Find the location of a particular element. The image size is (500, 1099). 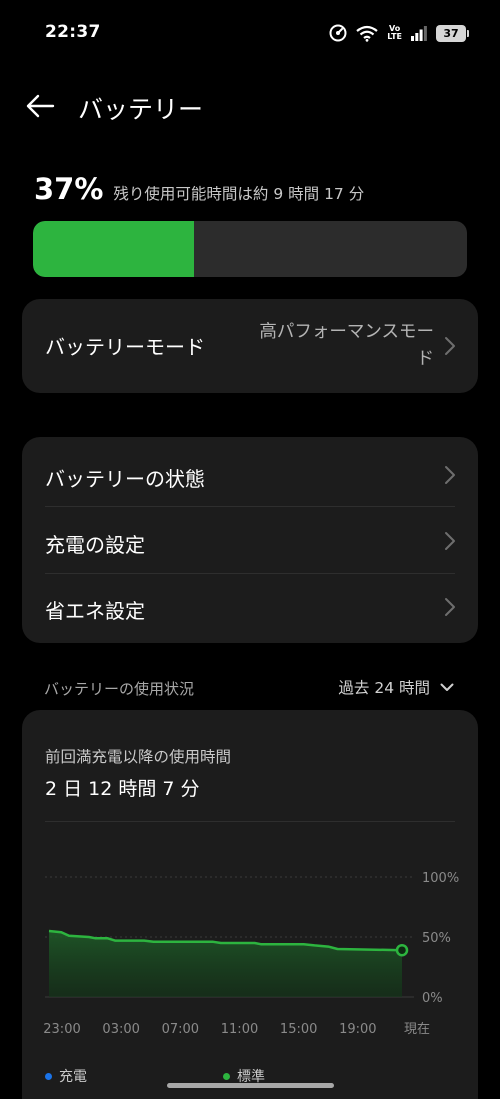

battery-remaining-time: 残り使用可能時間は約 9 時間 17 分 is located at coordinates (239, 194).